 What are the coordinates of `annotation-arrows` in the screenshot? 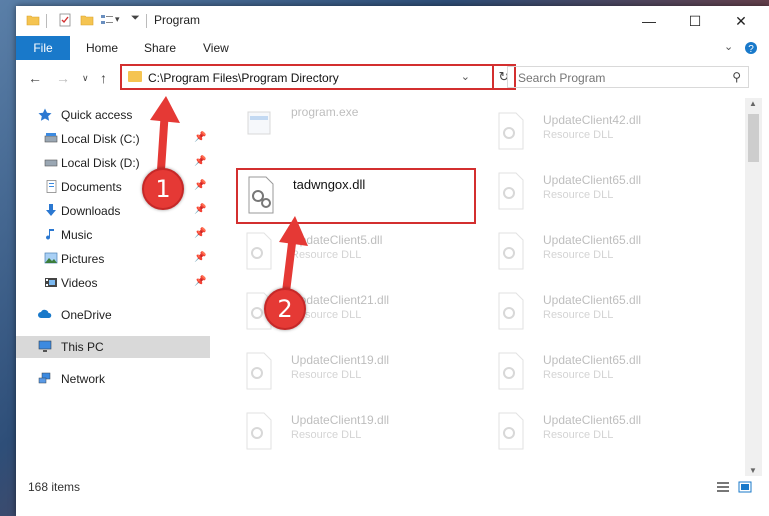 It's located at (229, 200).